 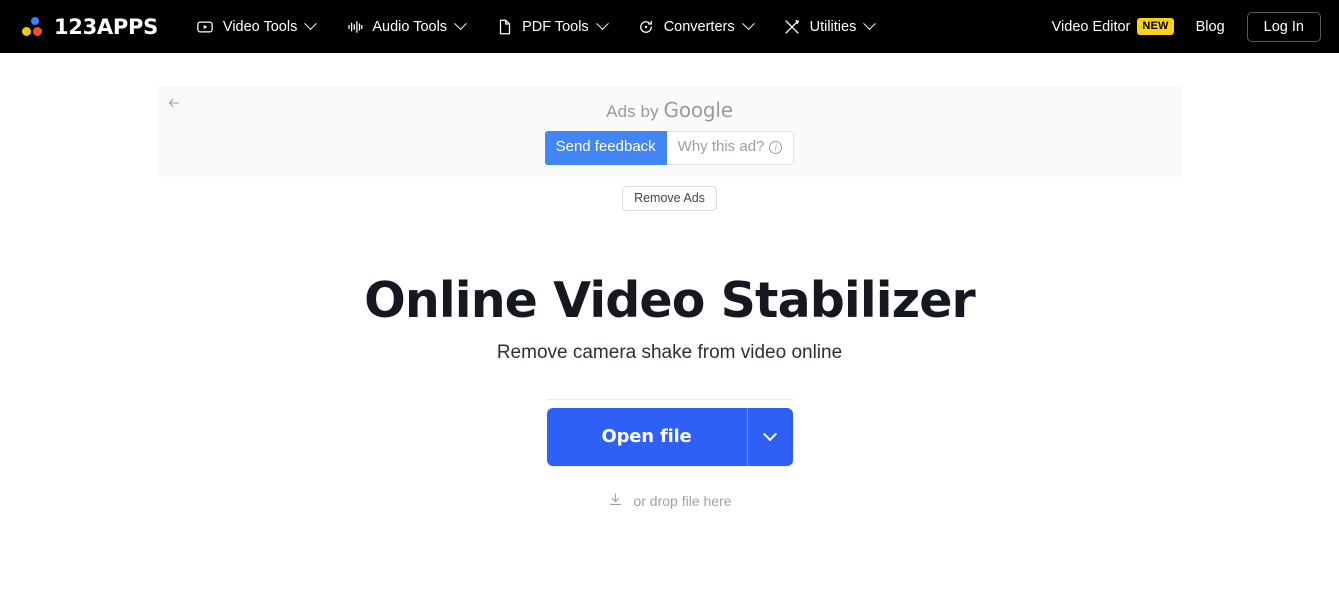 What do you see at coordinates (833, 26) in the screenshot?
I see `nav-label: Utilities` at bounding box center [833, 26].